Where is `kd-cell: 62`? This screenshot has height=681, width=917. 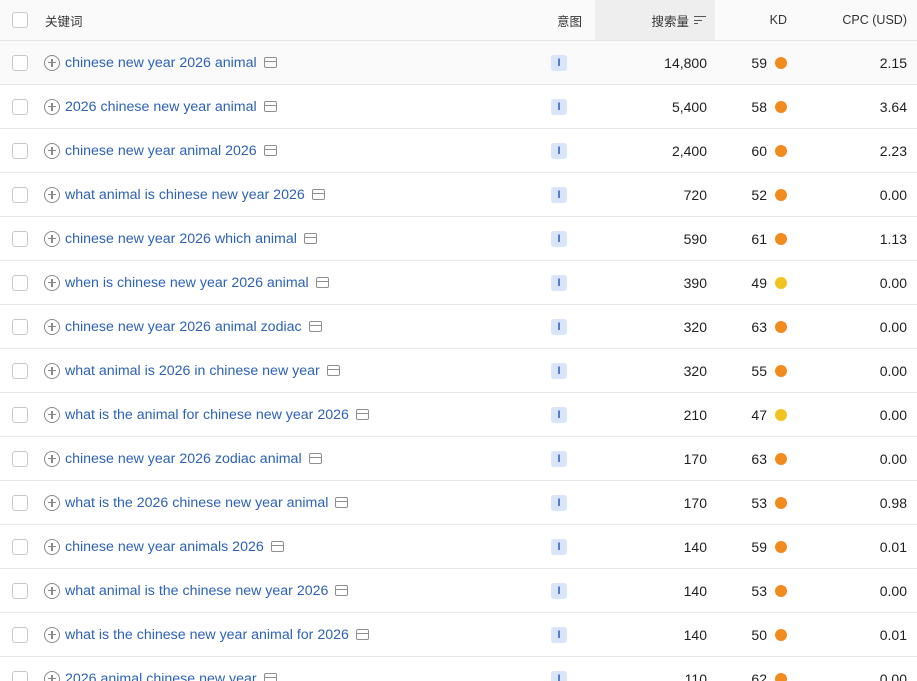
kd-cell: 62 is located at coordinates (753, 669).